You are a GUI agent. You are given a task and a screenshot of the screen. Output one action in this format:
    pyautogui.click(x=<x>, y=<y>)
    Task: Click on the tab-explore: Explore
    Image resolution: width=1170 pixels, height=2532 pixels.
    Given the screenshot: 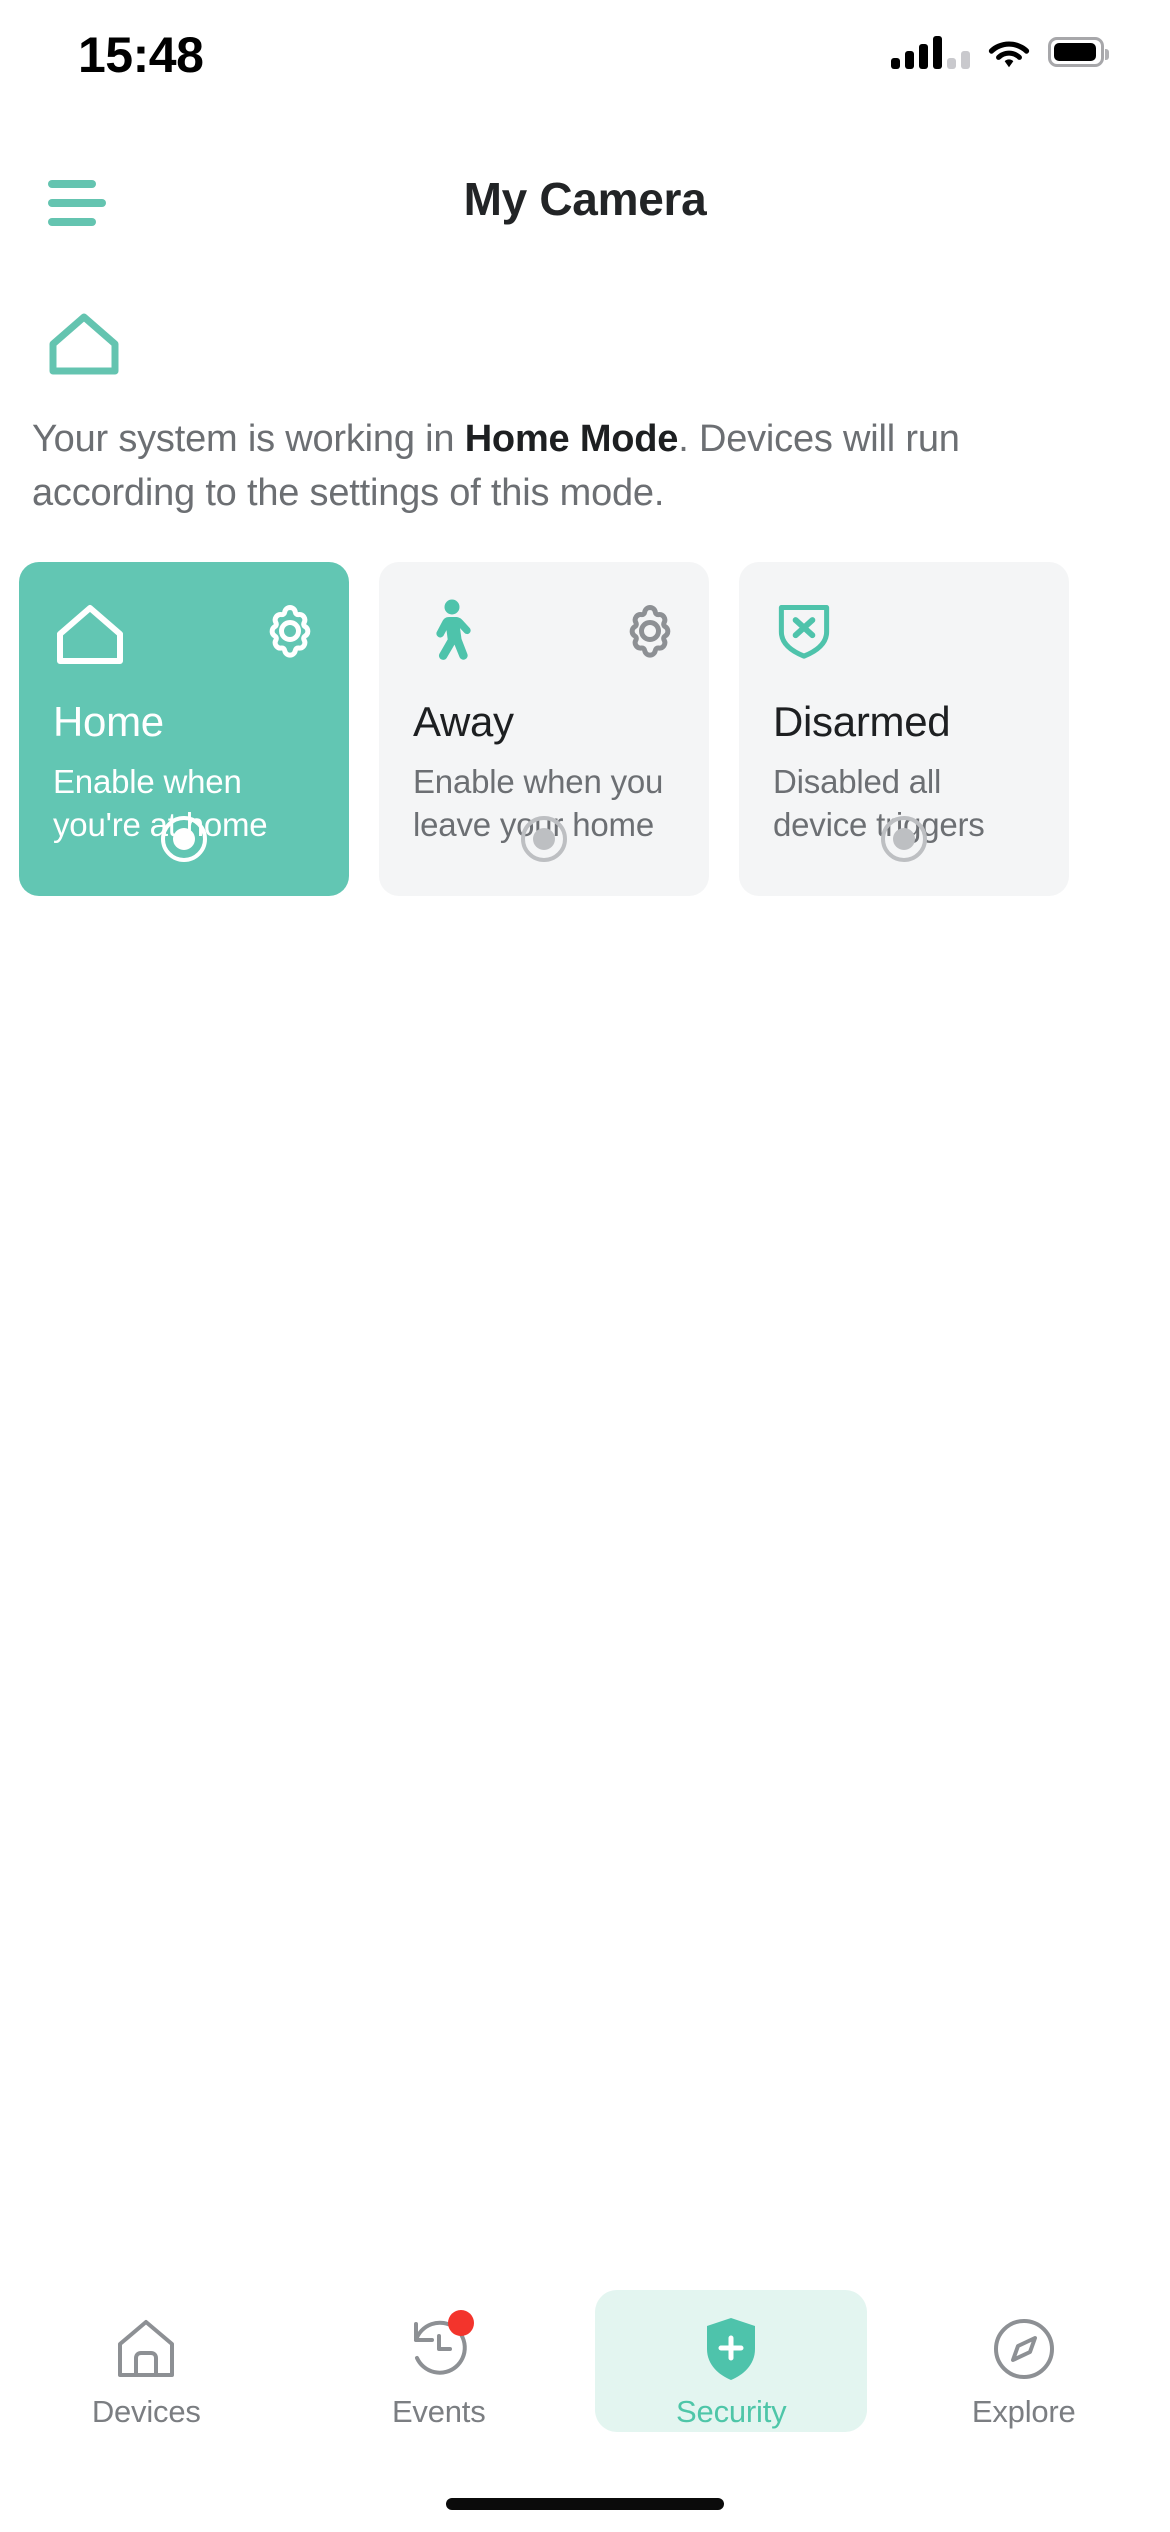 What is the action you would take?
    pyautogui.click(x=1024, y=2369)
    